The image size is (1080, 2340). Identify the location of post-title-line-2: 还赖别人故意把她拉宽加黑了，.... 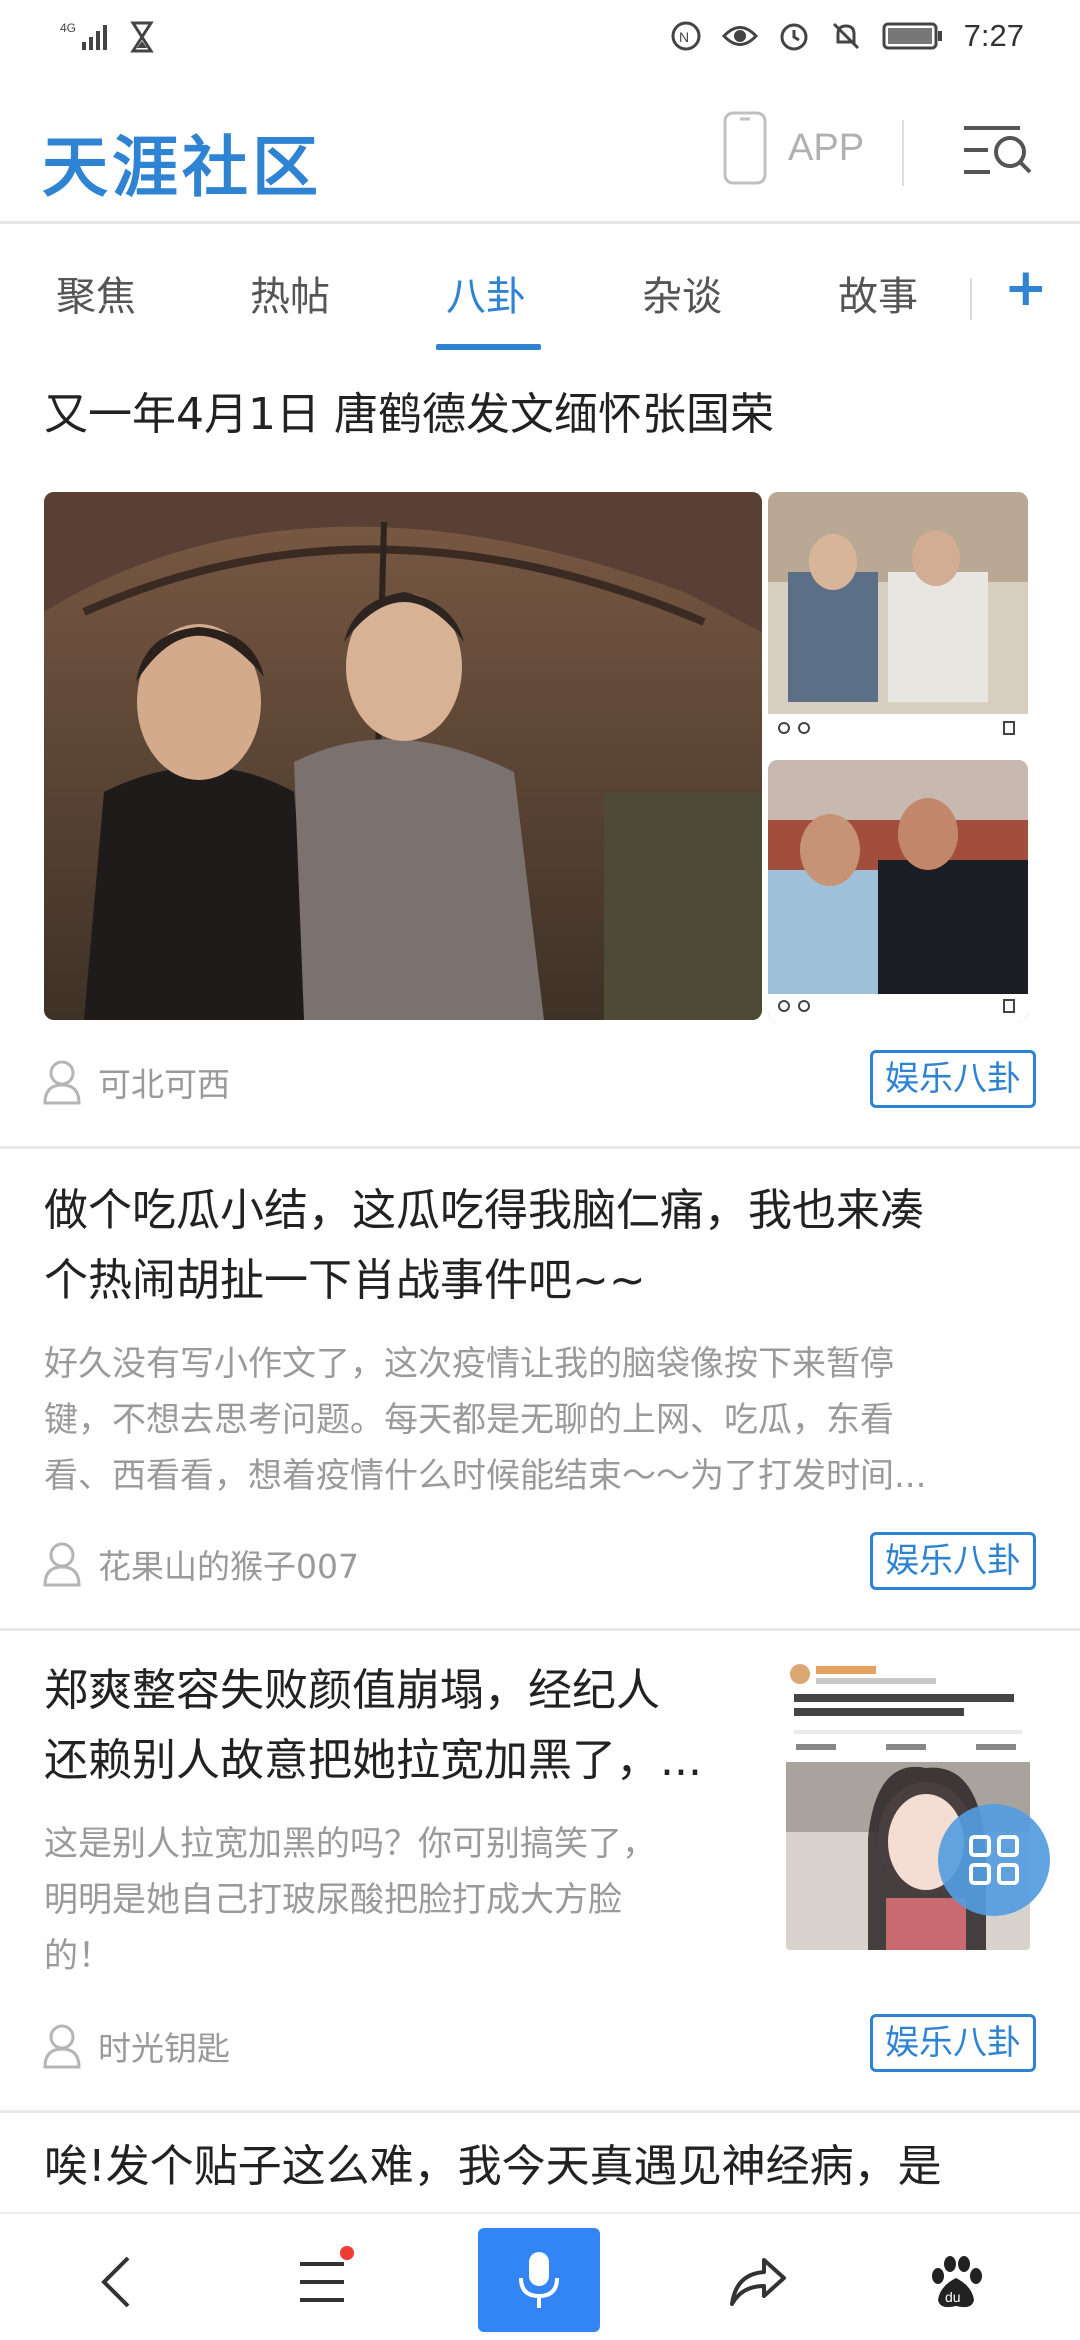
(373, 1761).